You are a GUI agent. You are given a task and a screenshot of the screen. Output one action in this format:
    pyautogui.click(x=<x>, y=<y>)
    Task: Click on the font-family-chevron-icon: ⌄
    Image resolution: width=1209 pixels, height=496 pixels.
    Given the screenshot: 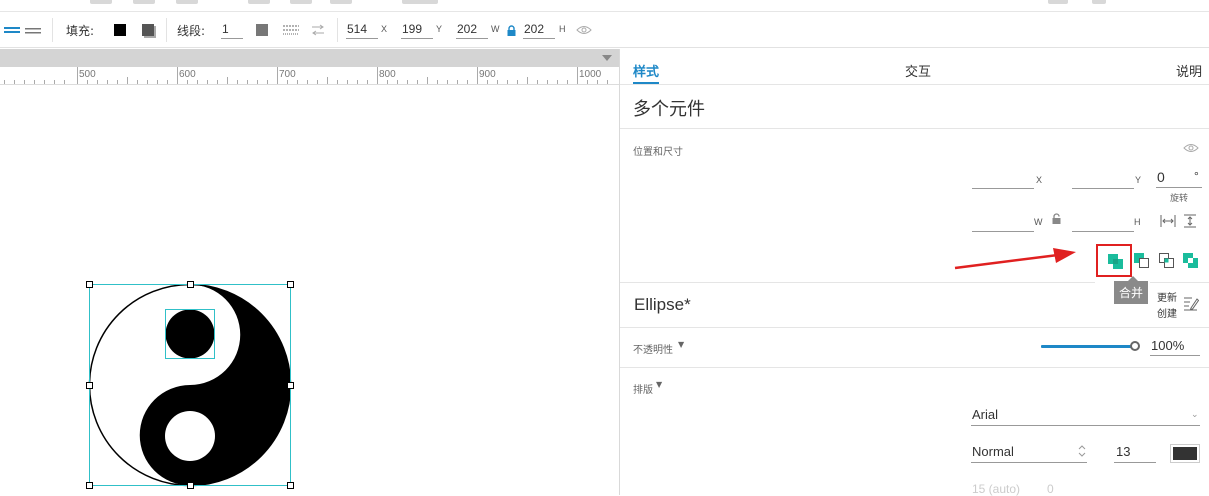 What is the action you would take?
    pyautogui.click(x=1195, y=414)
    